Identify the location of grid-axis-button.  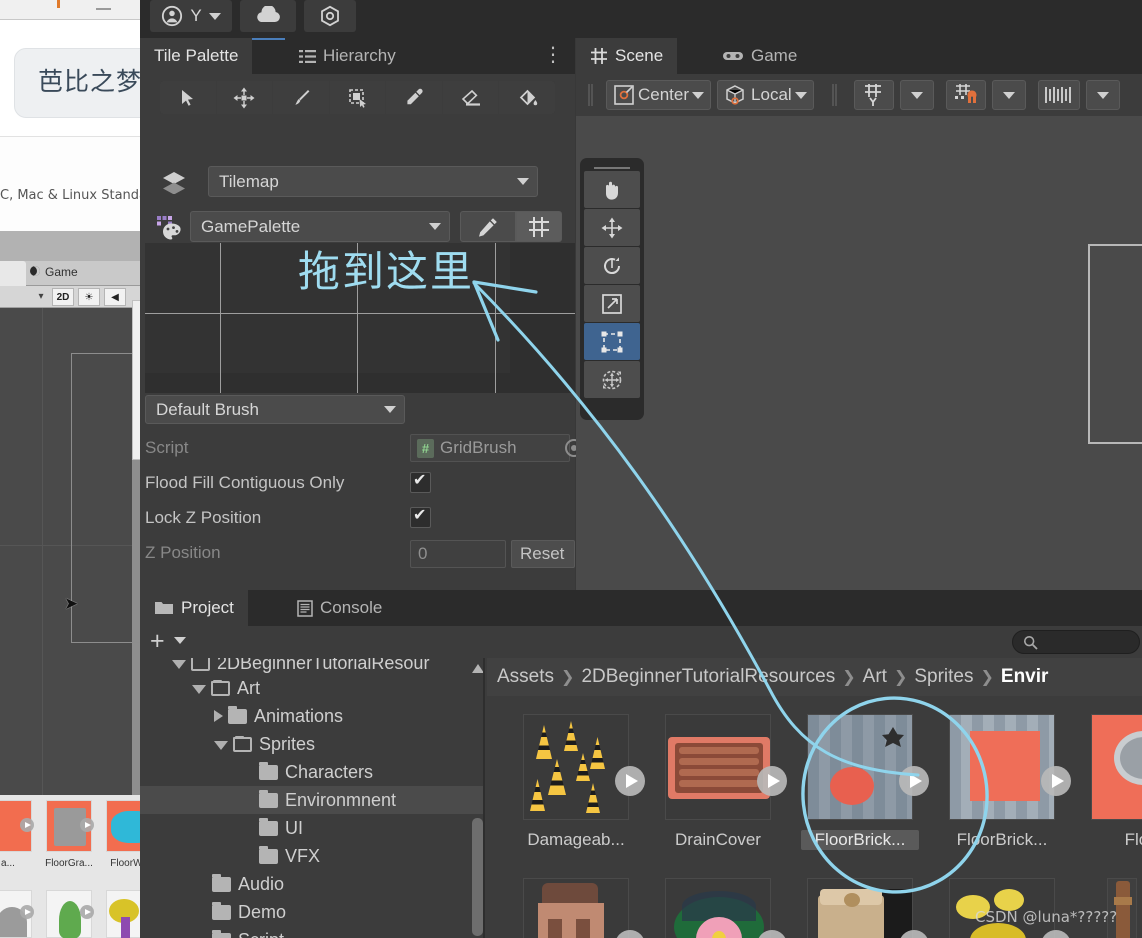
(873, 95).